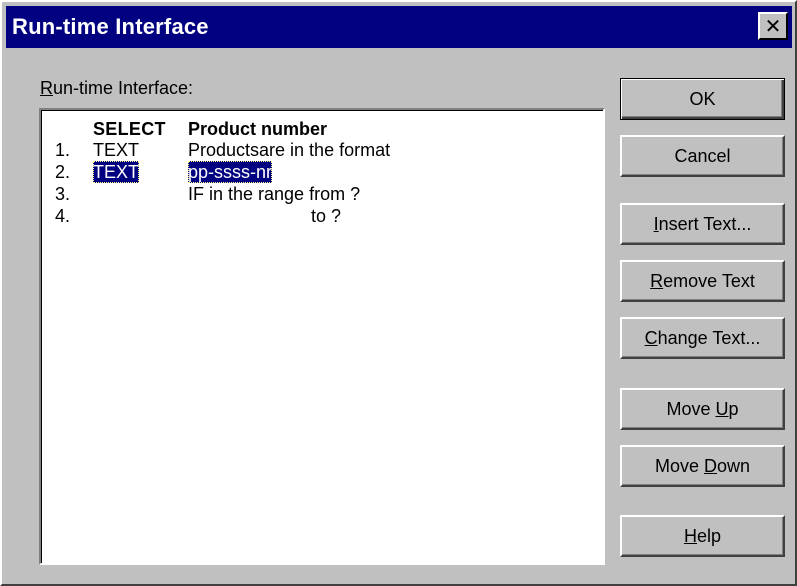 This screenshot has height=586, width=797. Describe the element at coordinates (46, 88) in the screenshot. I see `list-label-mnemonic: R` at that location.